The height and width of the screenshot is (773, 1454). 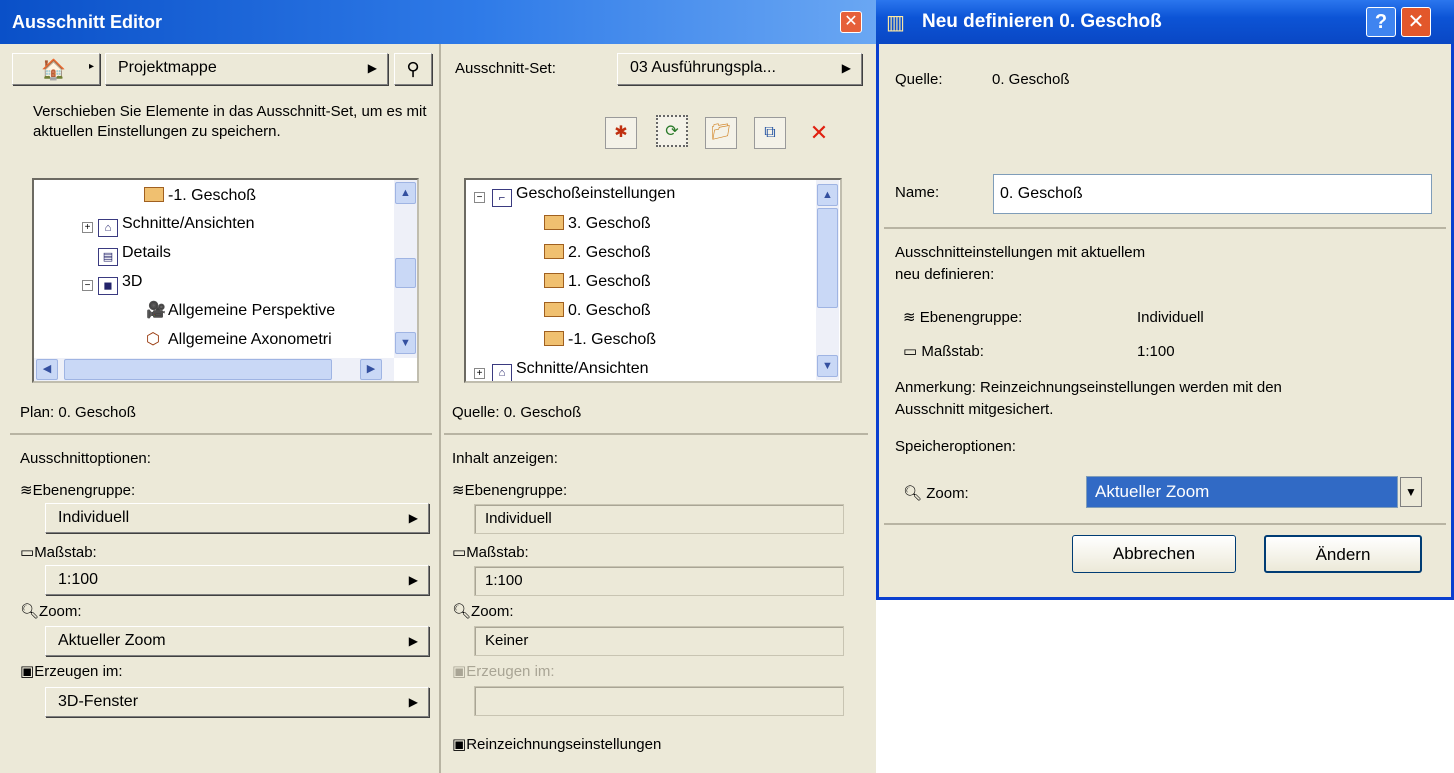 I want to click on settings-pin-button: ⚲, so click(x=413, y=69).